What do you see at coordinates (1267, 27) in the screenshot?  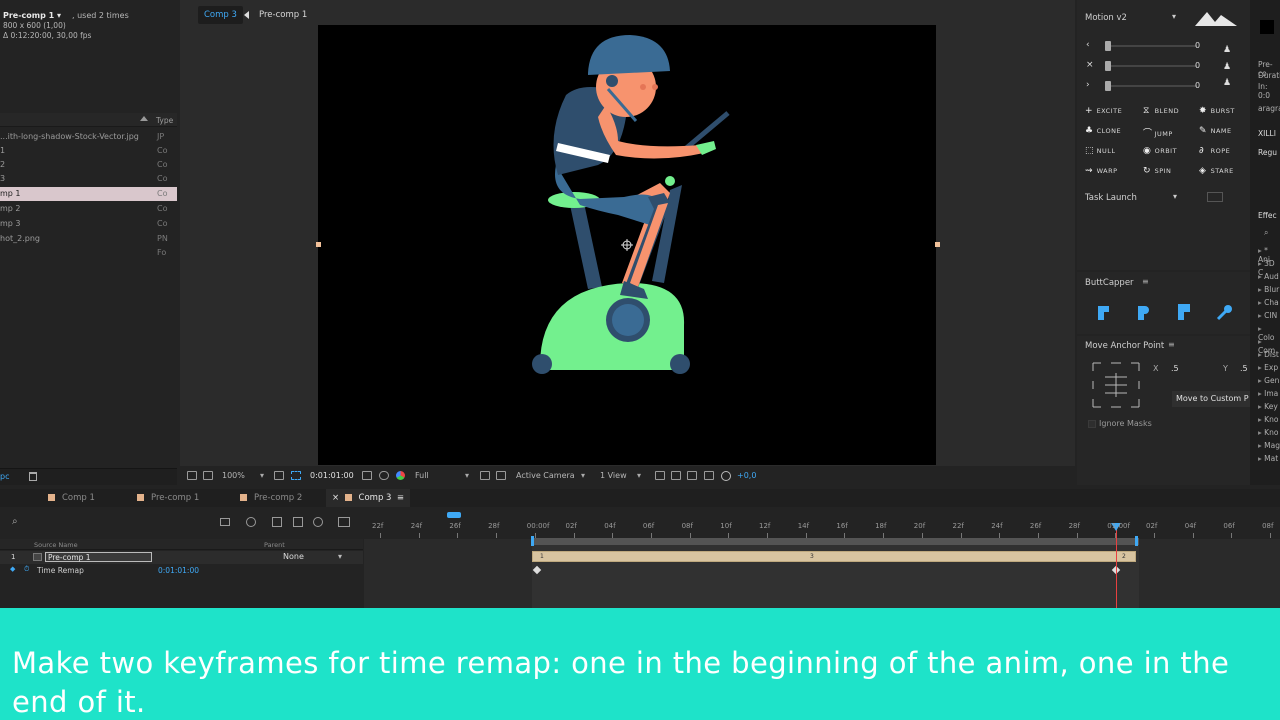 I see `color-swatch` at bounding box center [1267, 27].